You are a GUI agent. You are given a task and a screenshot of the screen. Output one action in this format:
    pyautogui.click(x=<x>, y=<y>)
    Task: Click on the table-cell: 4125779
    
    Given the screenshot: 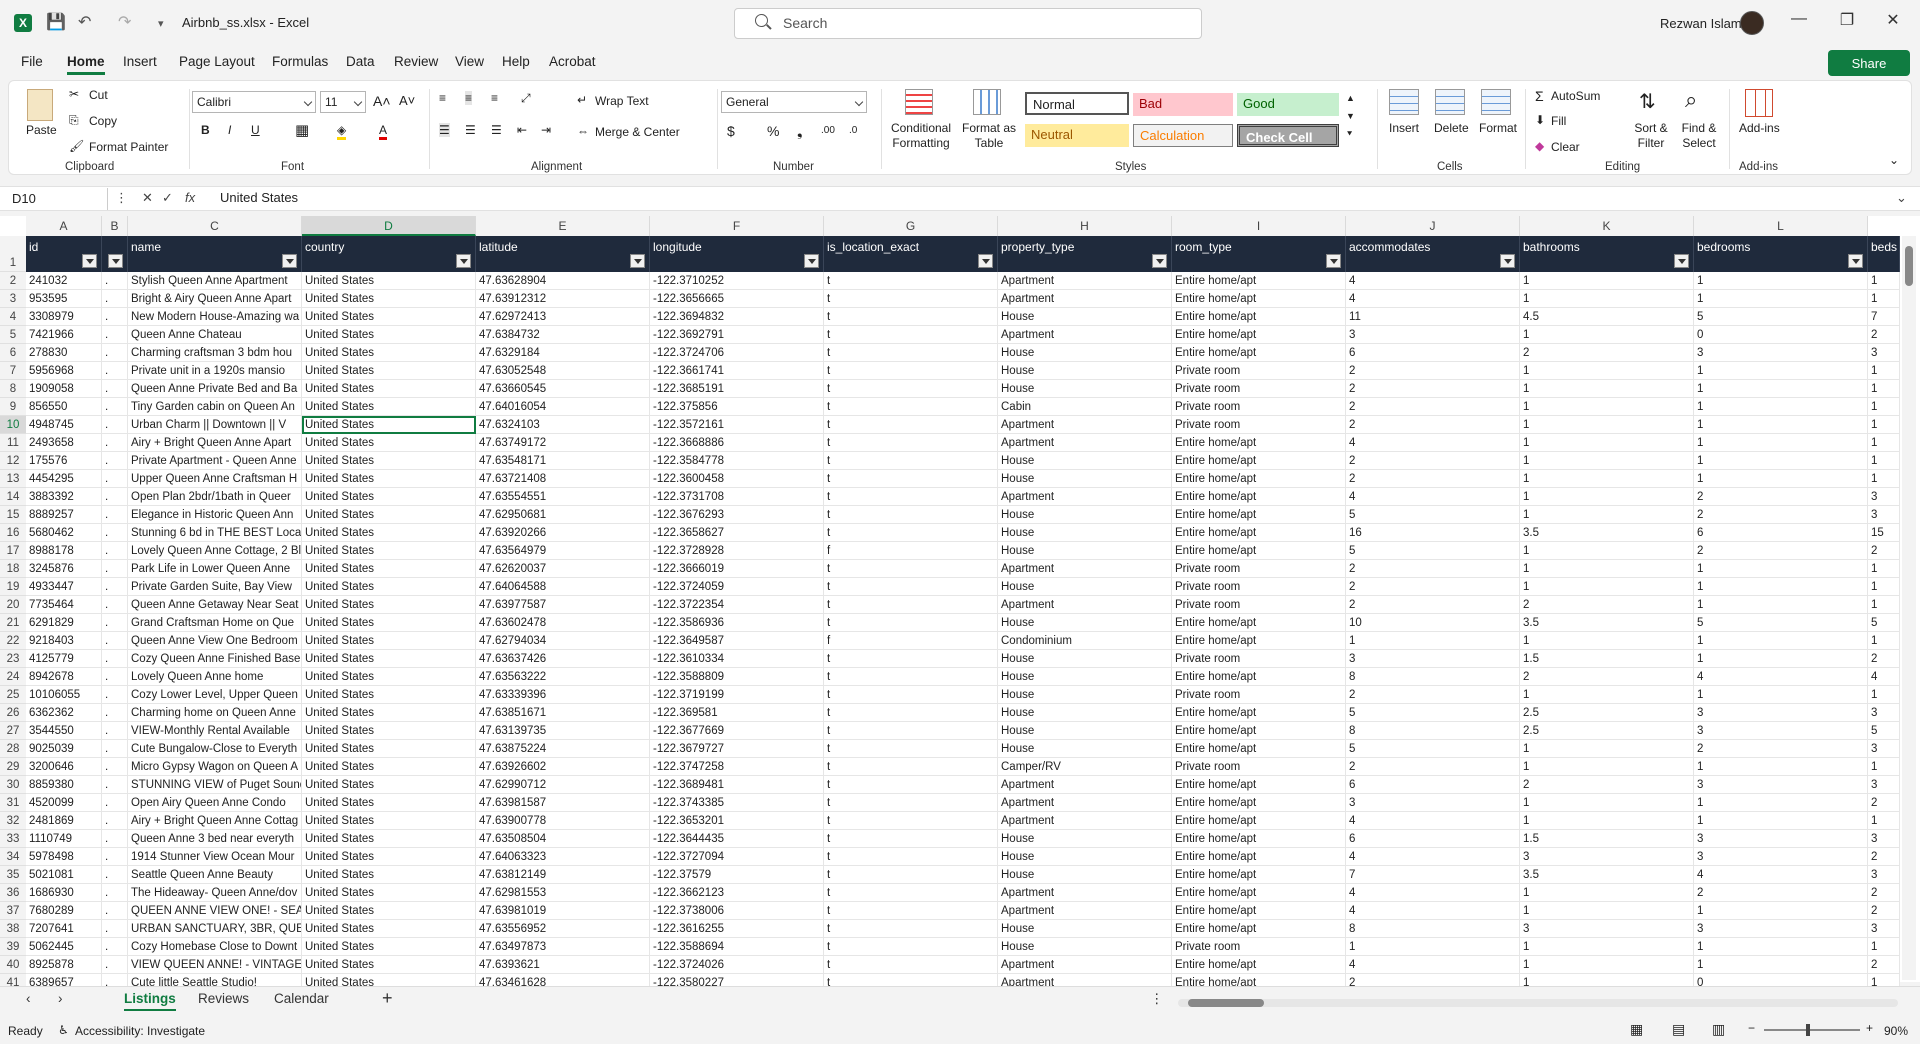 What is the action you would take?
    pyautogui.click(x=64, y=659)
    